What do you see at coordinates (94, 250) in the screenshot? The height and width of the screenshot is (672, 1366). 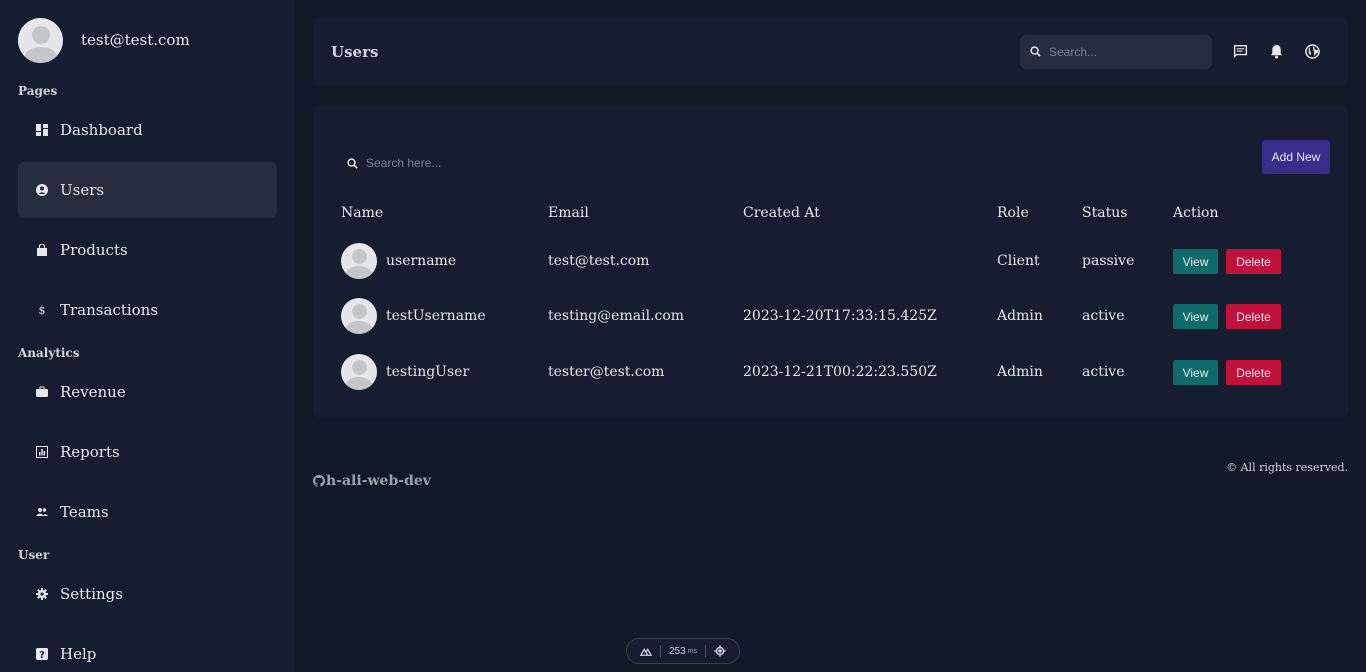 I see `sidebar-item-label: Products` at bounding box center [94, 250].